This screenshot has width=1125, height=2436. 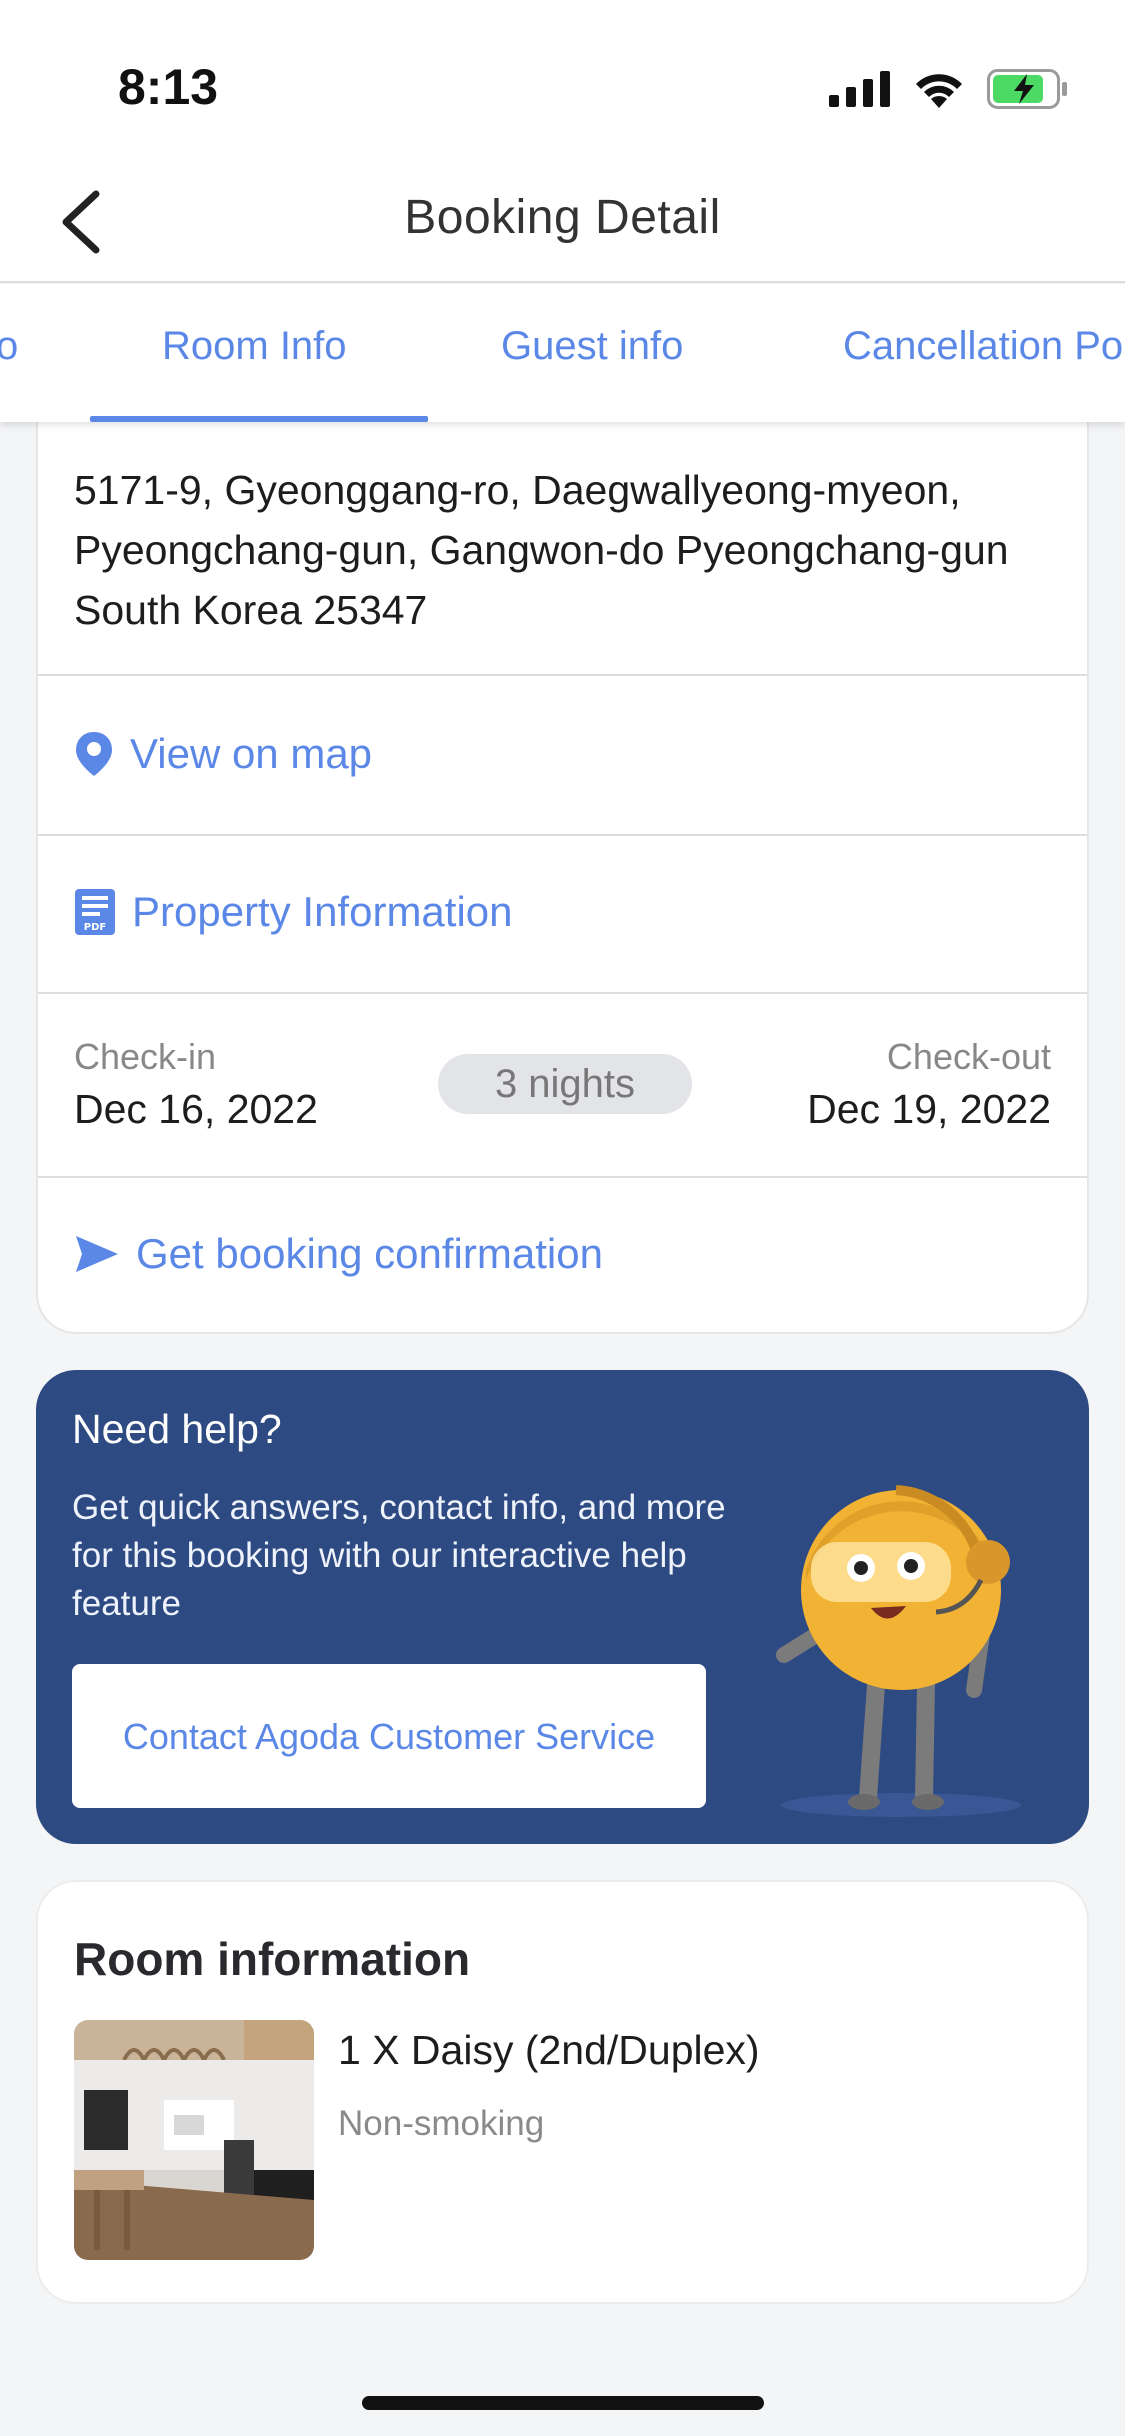 I want to click on contact-customer-service-button: Contact Agoda Customer Service, so click(x=389, y=1736).